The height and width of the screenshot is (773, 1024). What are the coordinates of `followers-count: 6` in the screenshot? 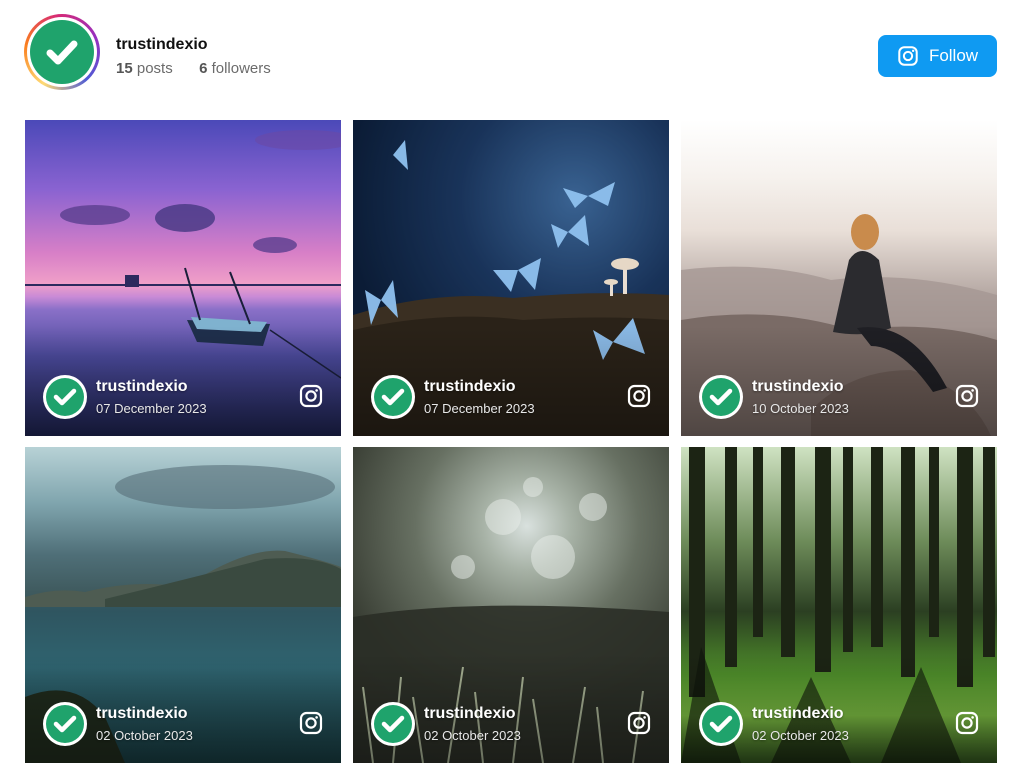 It's located at (203, 68).